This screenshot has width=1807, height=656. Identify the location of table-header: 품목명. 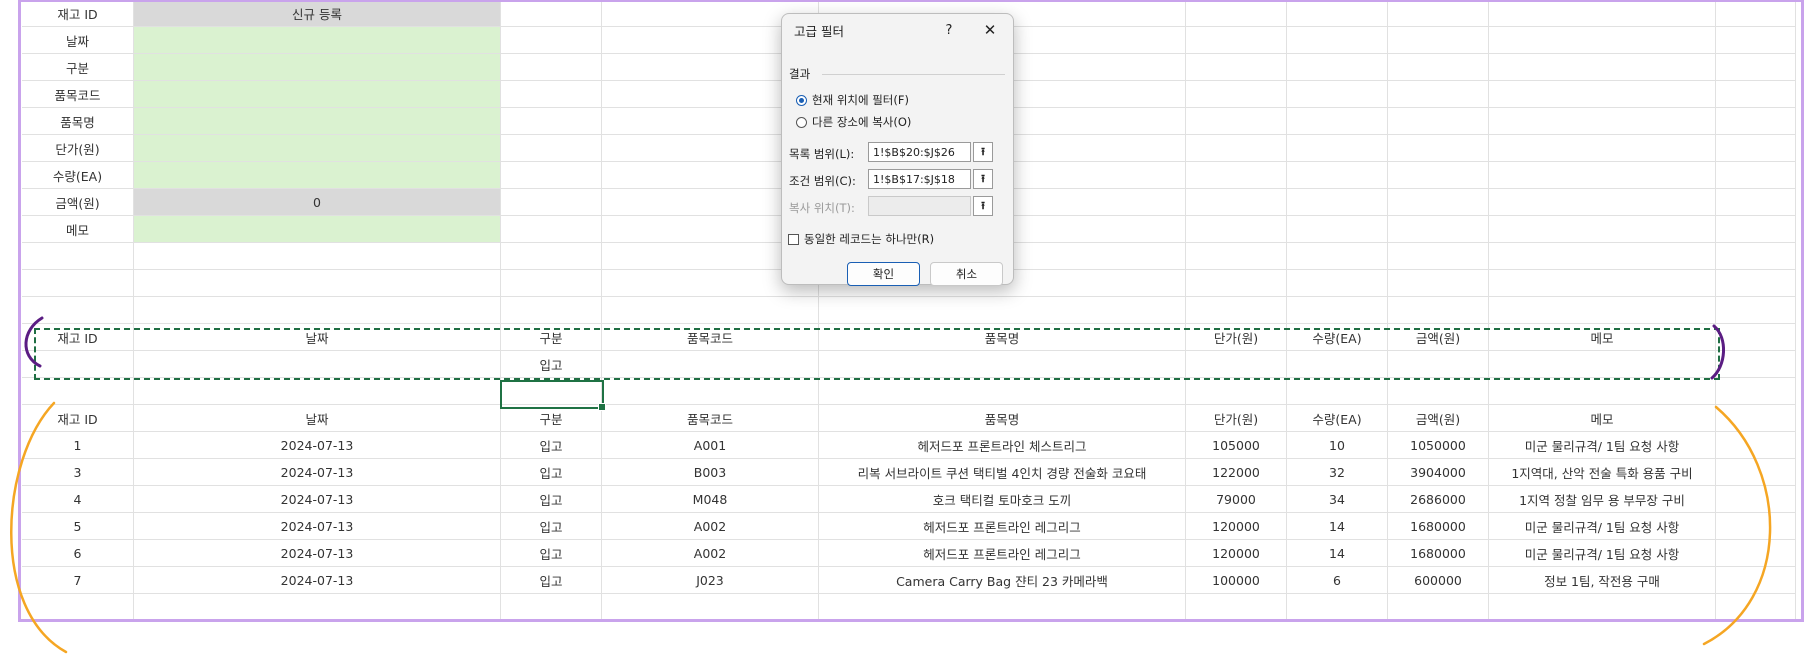
(1002, 418).